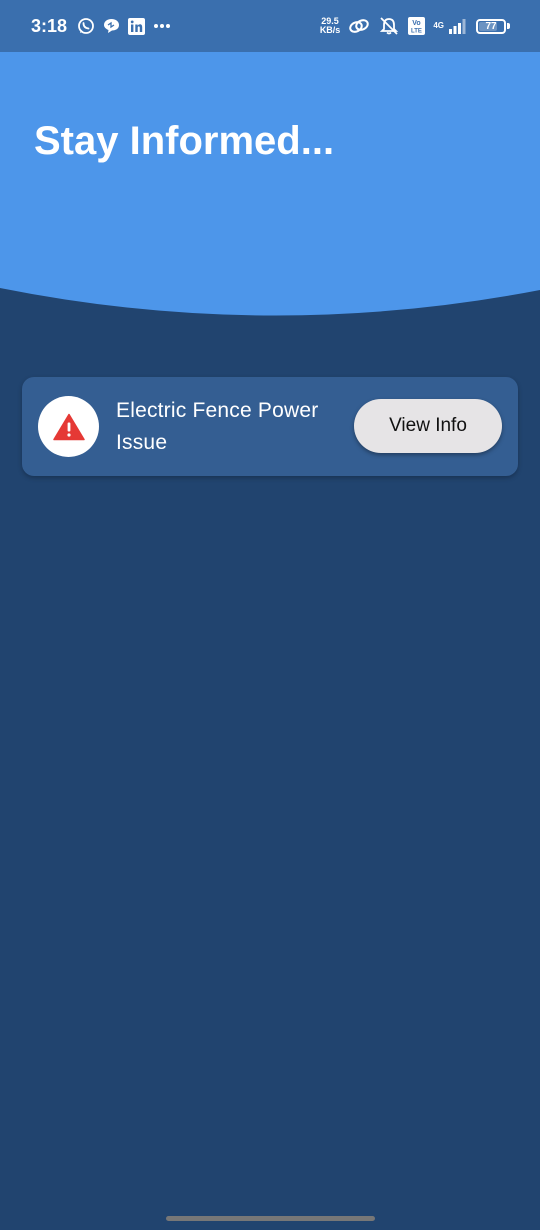 The image size is (540, 1230). Describe the element at coordinates (389, 26) in the screenshot. I see `mute-bell-icon` at that location.